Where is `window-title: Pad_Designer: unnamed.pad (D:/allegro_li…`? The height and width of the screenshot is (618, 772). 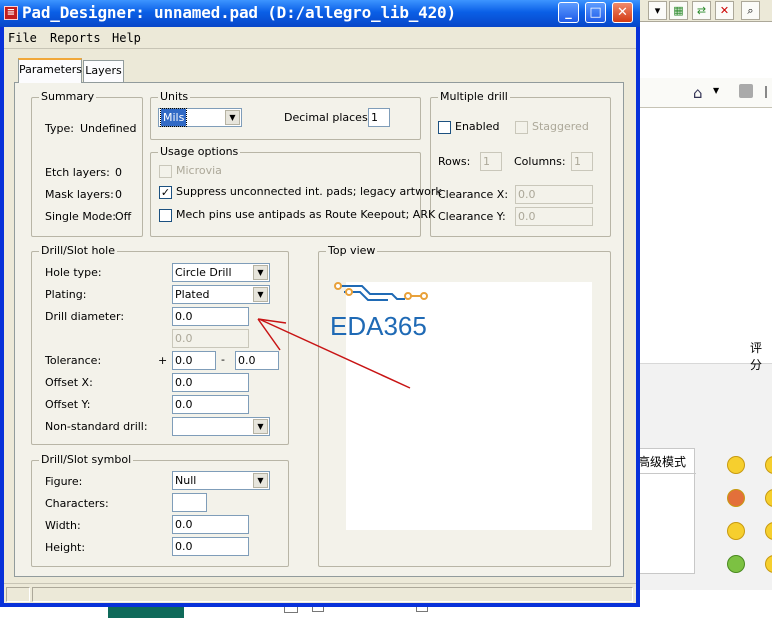 window-title: Pad_Designer: unnamed.pad (D:/allegro_li… is located at coordinates (239, 12).